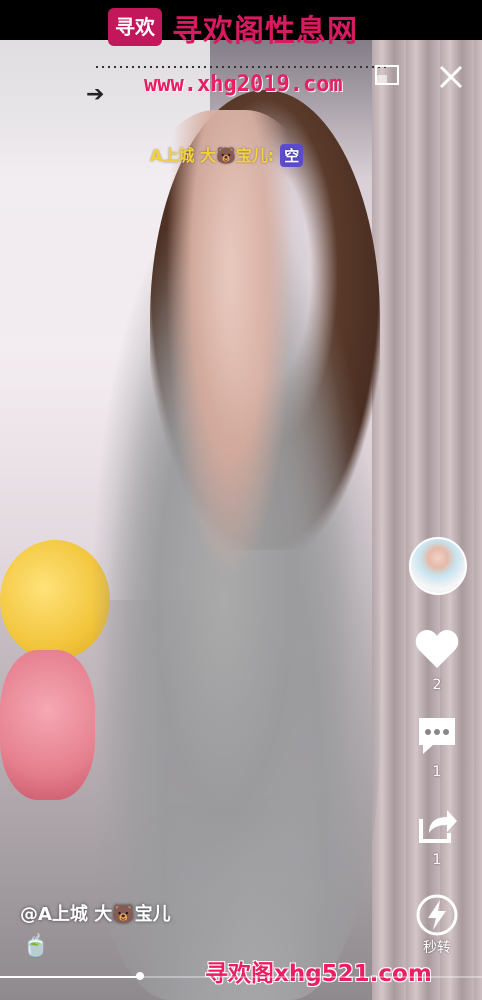  Describe the element at coordinates (140, 976) in the screenshot. I see `video-progress-knob` at that location.